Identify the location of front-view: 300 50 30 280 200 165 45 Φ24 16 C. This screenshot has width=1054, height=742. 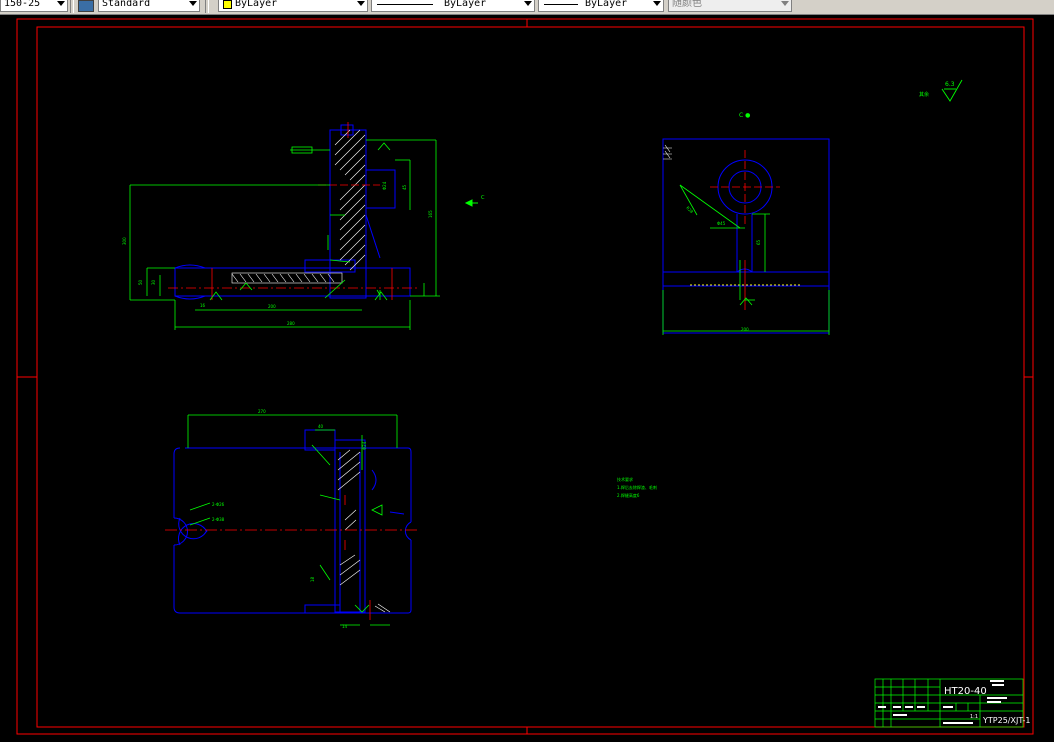
(303, 226).